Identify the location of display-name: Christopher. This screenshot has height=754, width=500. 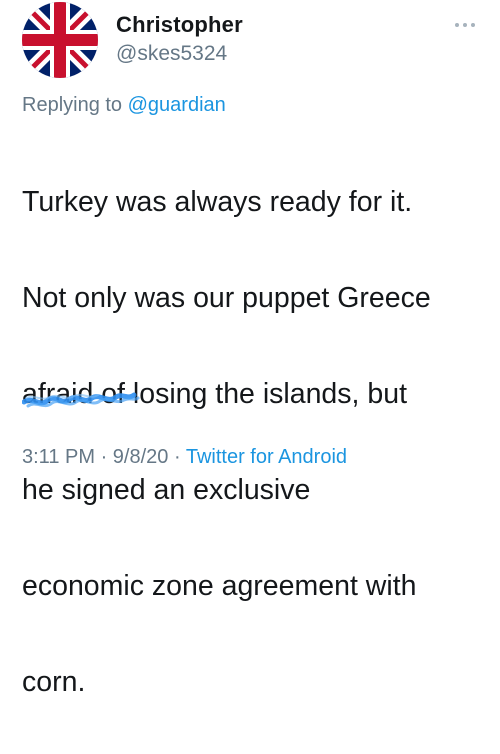
(179, 25).